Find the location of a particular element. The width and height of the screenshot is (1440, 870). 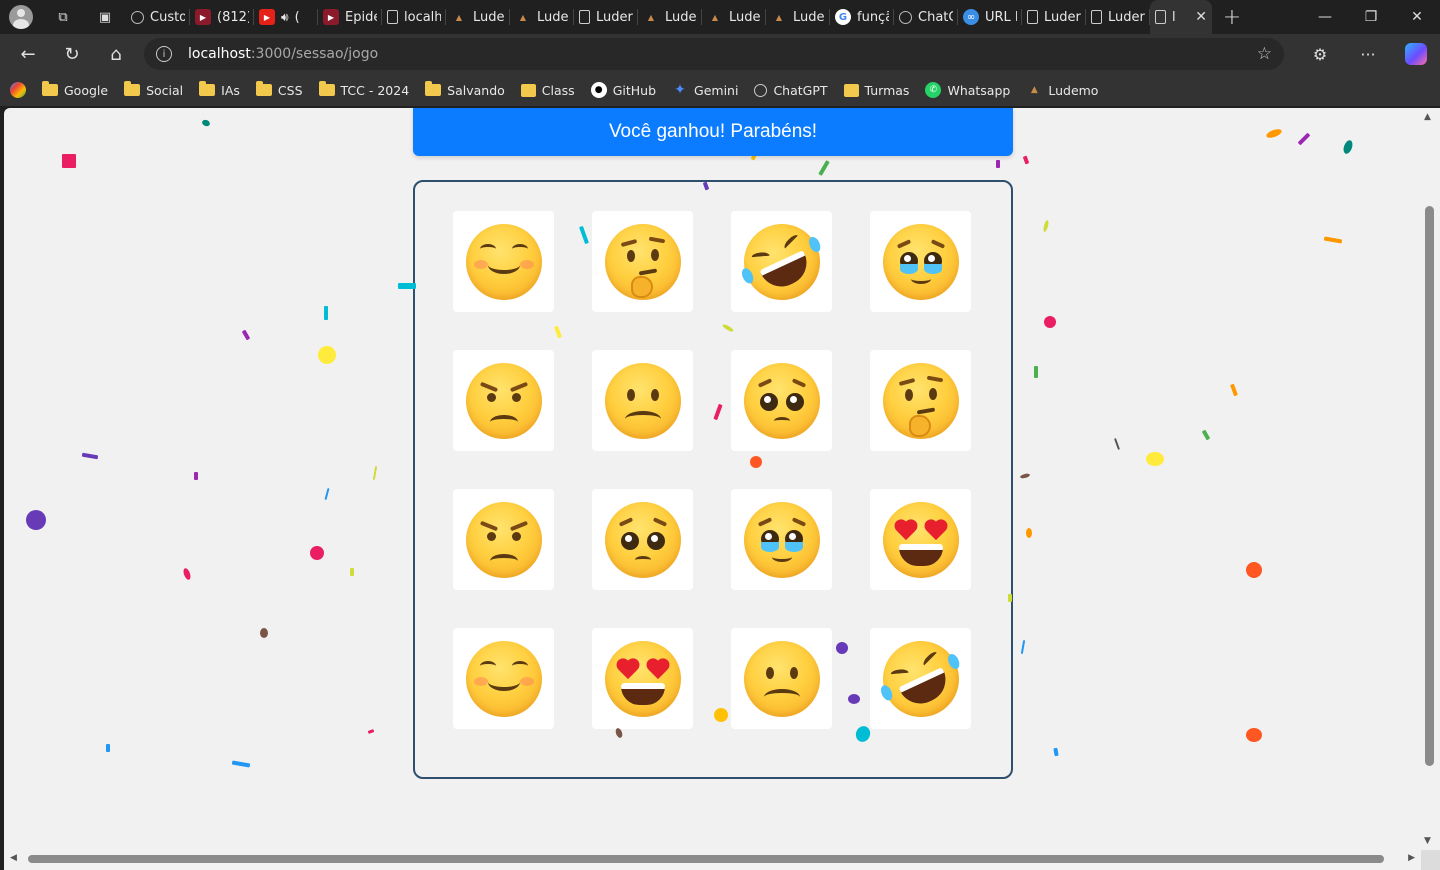

horizontal-scroll-thumb is located at coordinates (706, 859).